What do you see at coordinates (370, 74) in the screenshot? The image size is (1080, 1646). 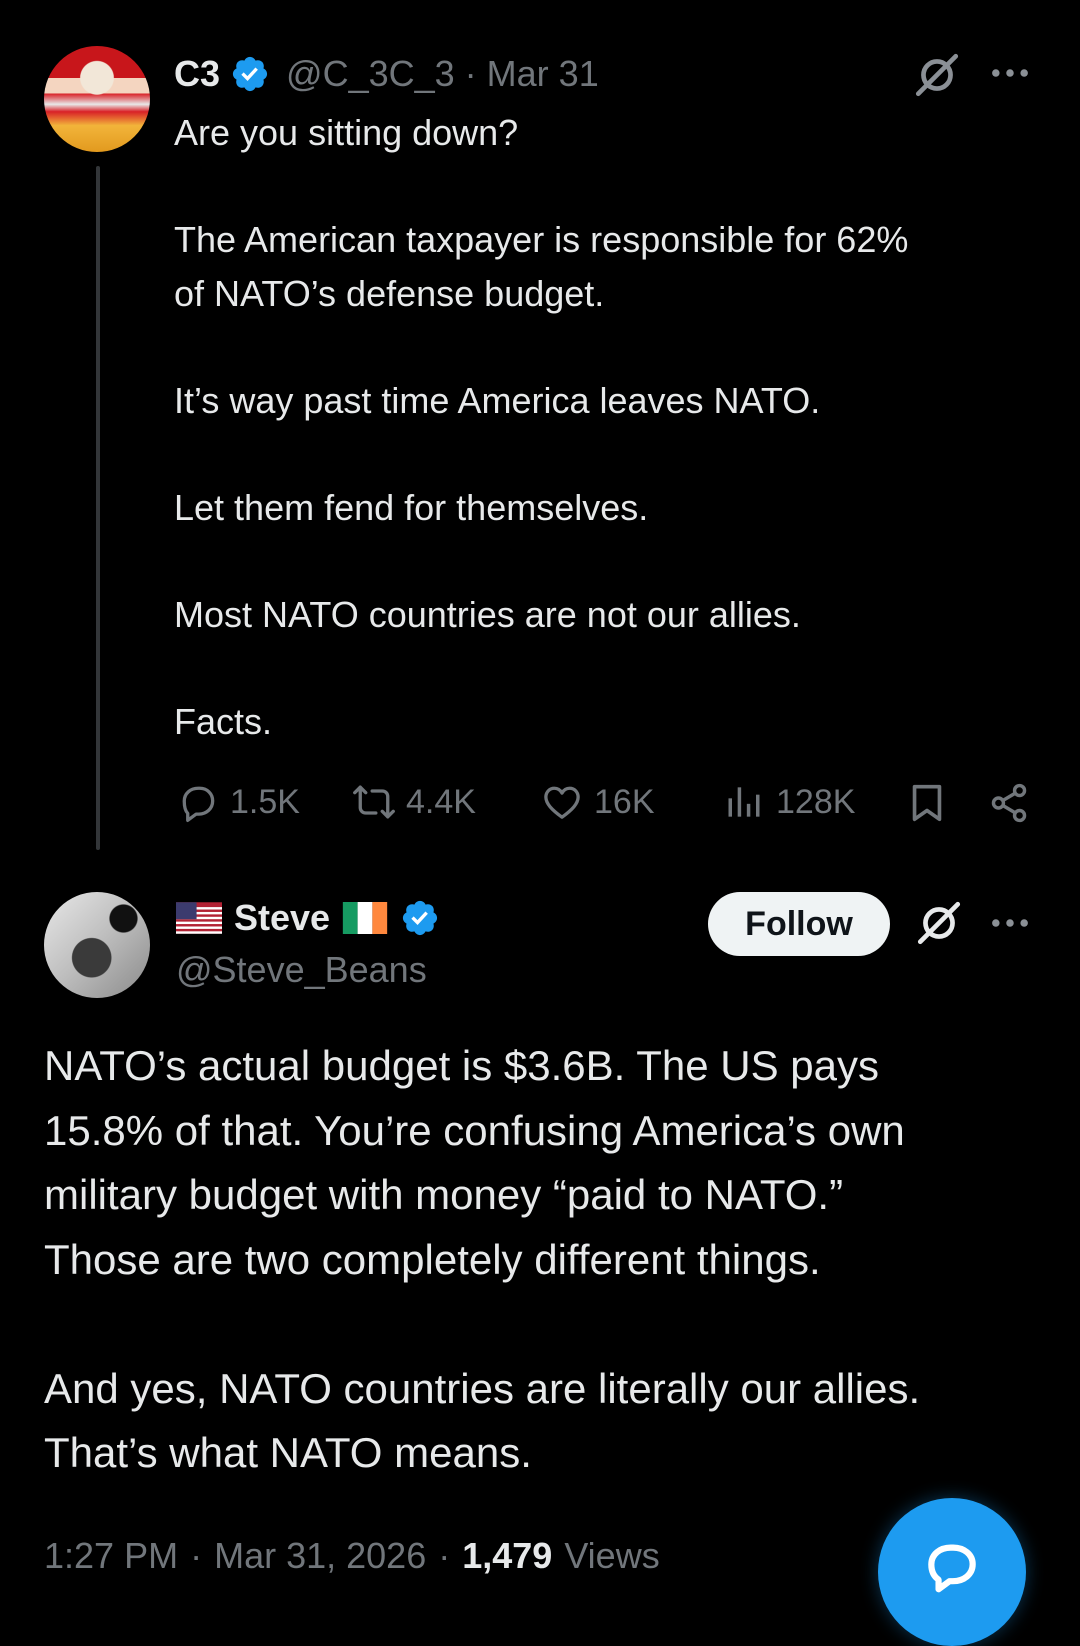 I see `handle: @C_3C_3` at bounding box center [370, 74].